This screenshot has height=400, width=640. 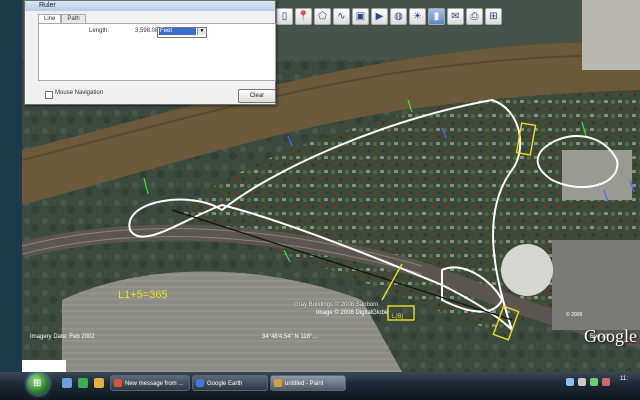 I want to click on map-copyright: © 2008, so click(x=574, y=315).